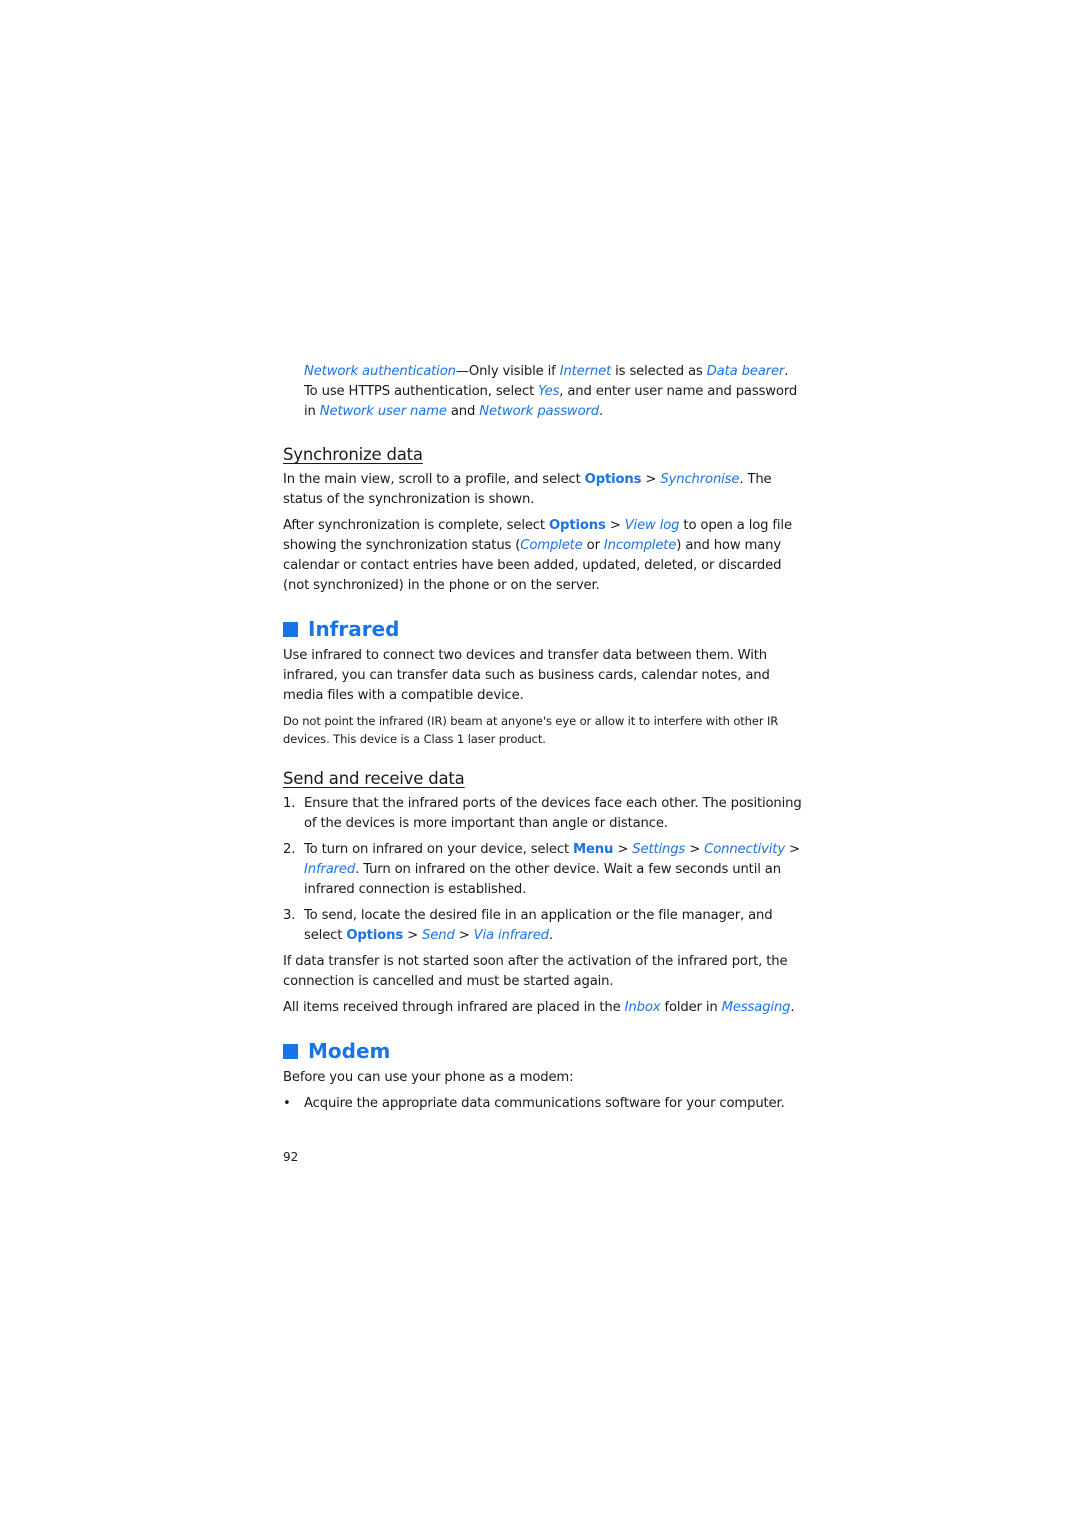 The width and height of the screenshot is (1080, 1528). What do you see at coordinates (353, 454) in the screenshot?
I see `synchronize-data-heading: Synchronize data` at bounding box center [353, 454].